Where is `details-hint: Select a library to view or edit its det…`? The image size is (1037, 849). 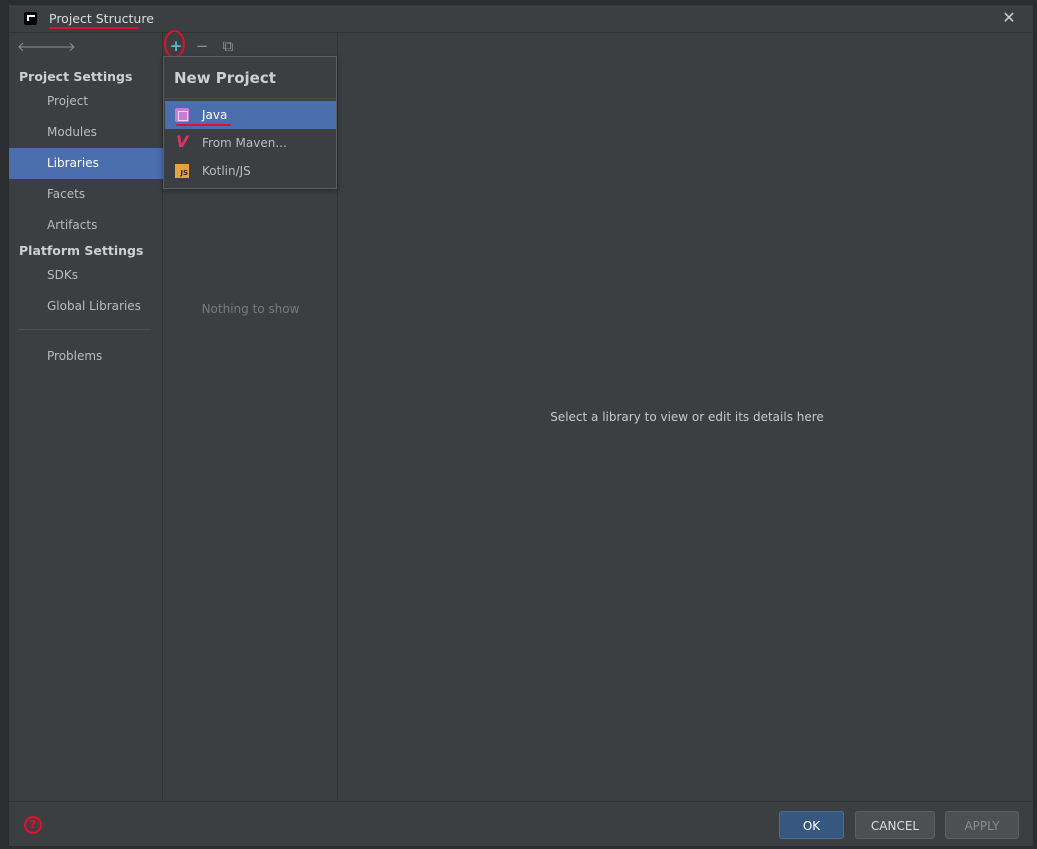
details-hint: Select a library to view or edit its det… is located at coordinates (687, 417).